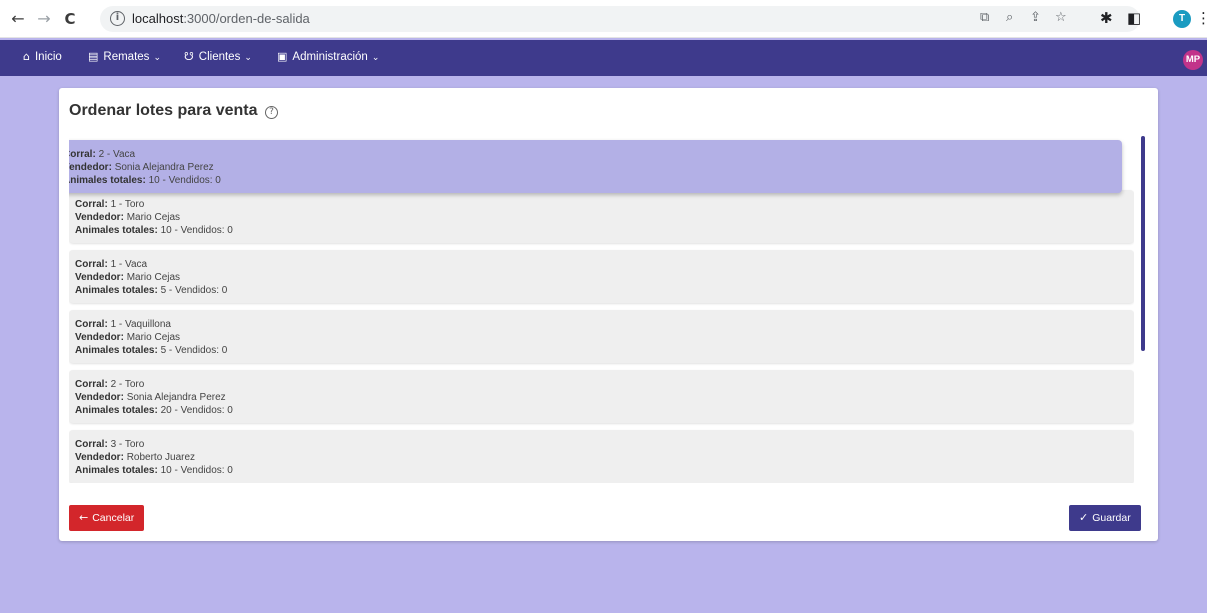  I want to click on corral-value: 3 - Toro, so click(127, 444).